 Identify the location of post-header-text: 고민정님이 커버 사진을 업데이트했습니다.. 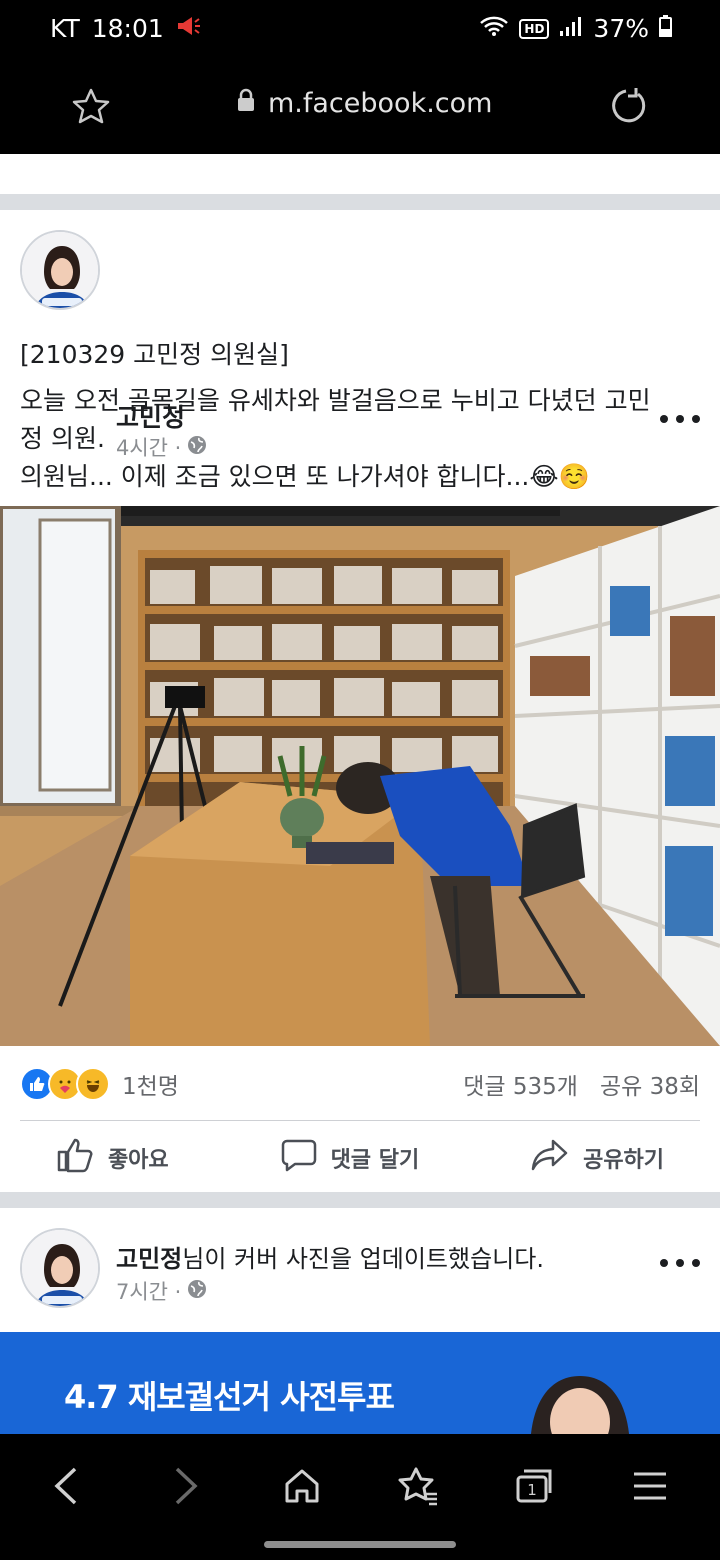
(330, 1256).